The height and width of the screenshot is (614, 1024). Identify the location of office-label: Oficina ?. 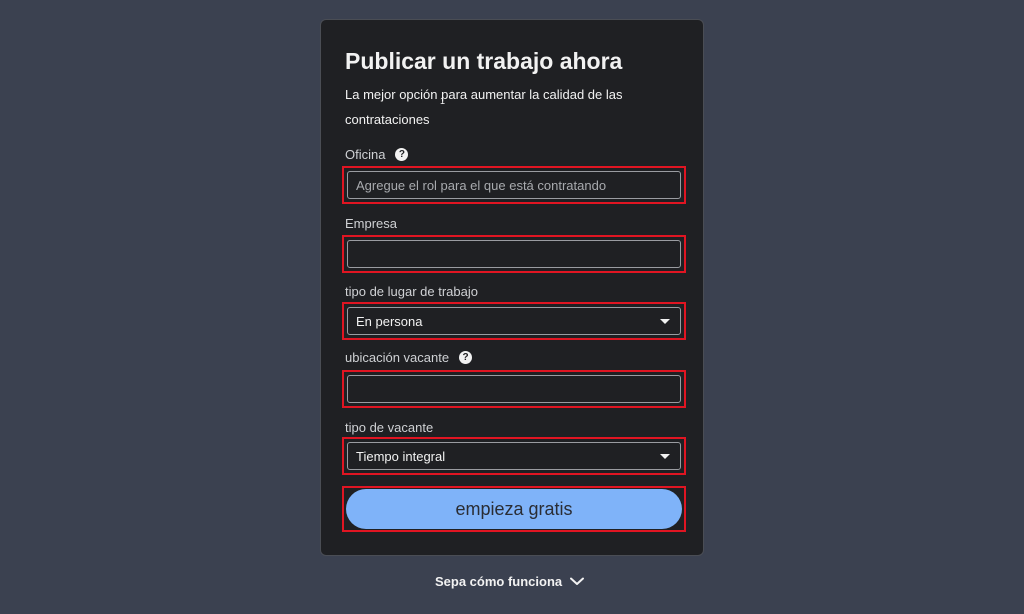
(377, 154).